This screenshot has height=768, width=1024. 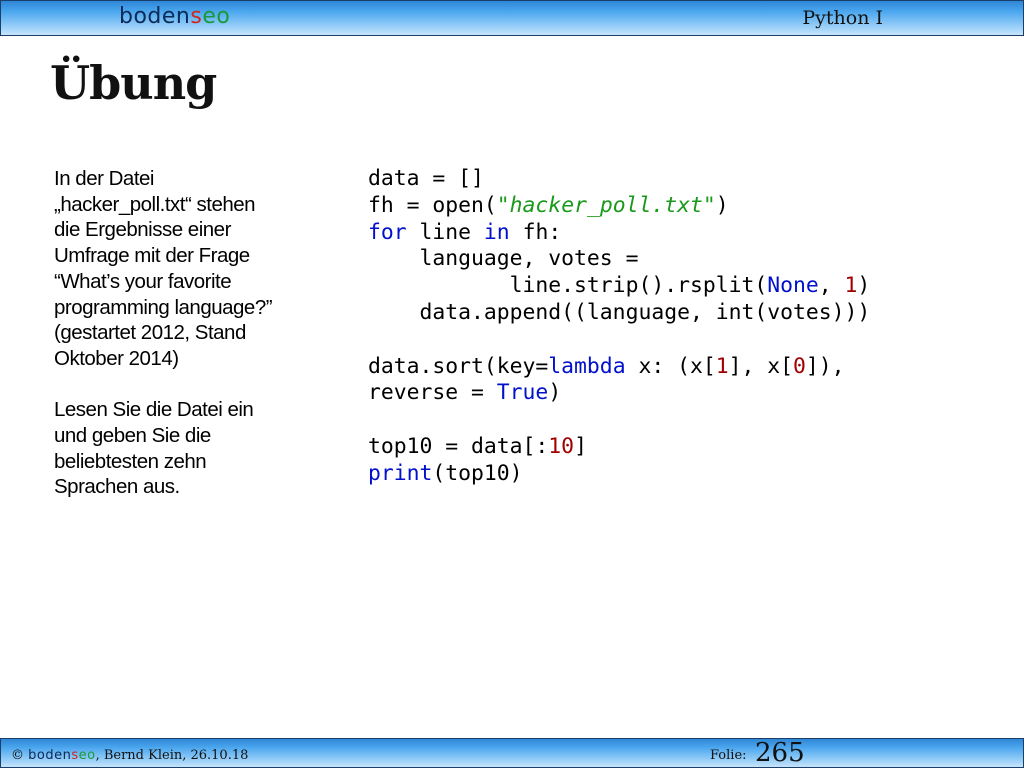 I want to click on code-token: 0, so click(x=799, y=366).